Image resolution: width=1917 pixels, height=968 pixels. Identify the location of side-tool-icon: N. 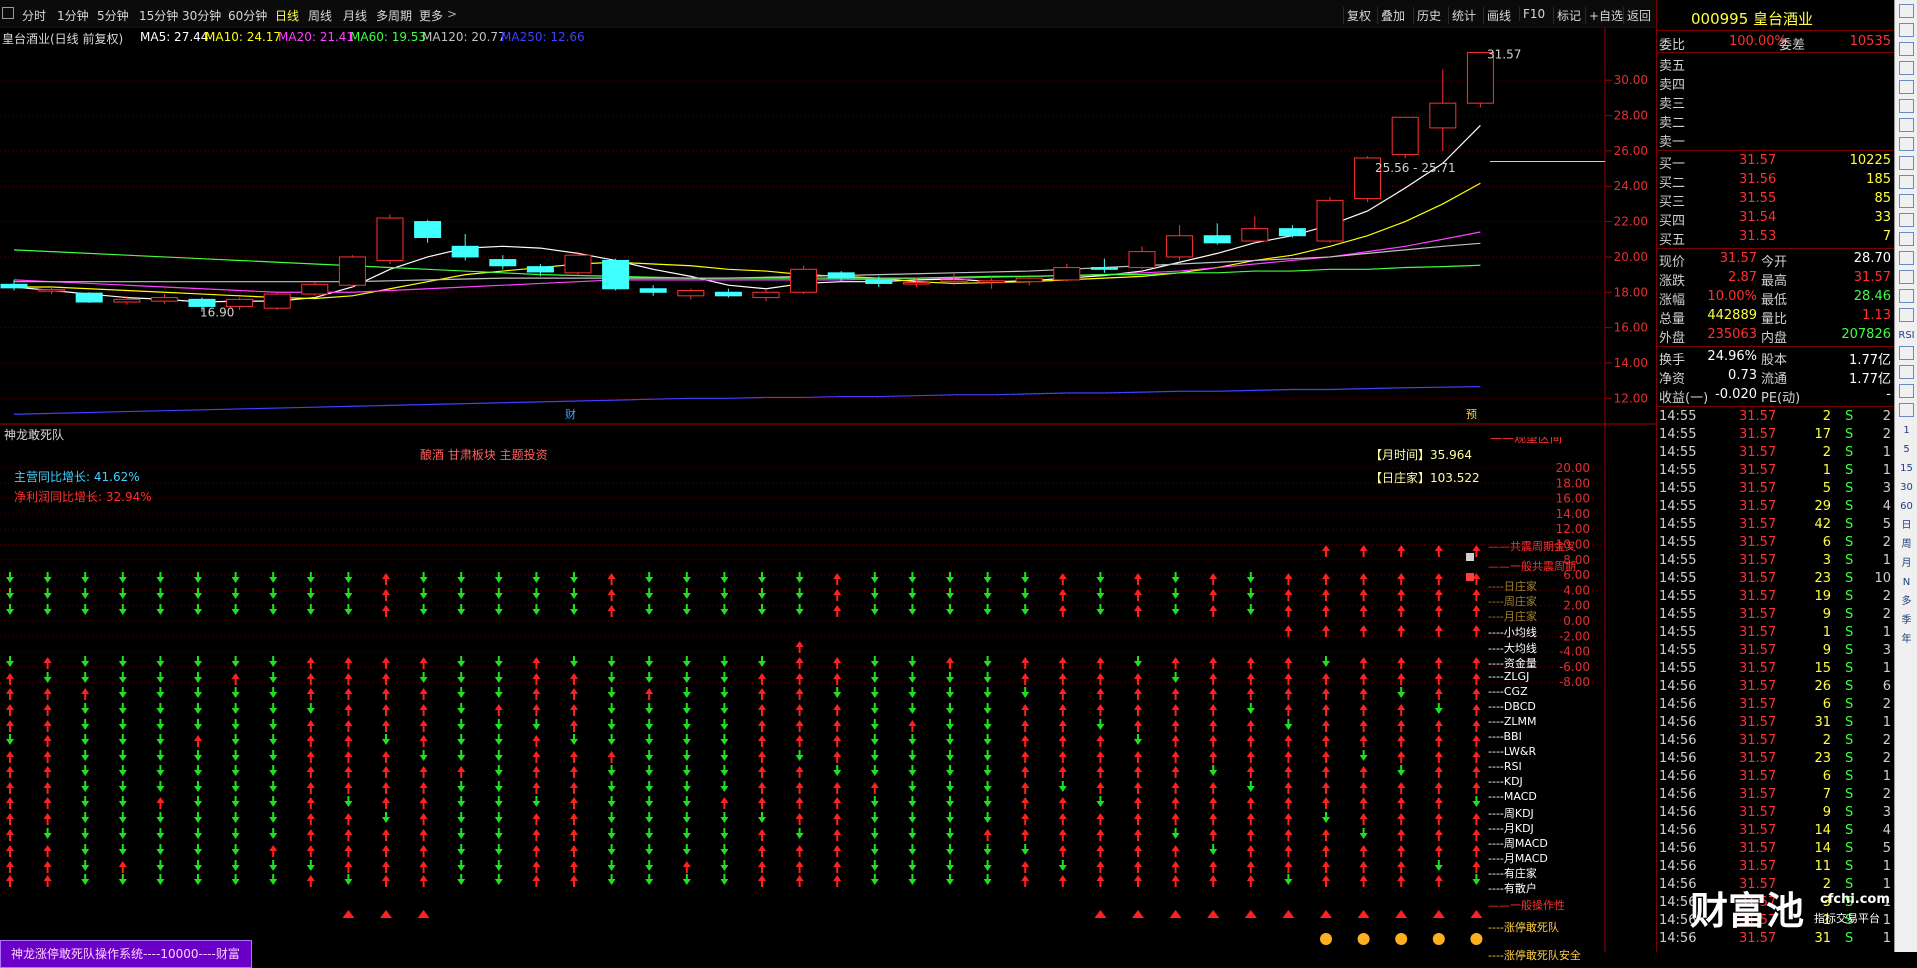
(1906, 583).